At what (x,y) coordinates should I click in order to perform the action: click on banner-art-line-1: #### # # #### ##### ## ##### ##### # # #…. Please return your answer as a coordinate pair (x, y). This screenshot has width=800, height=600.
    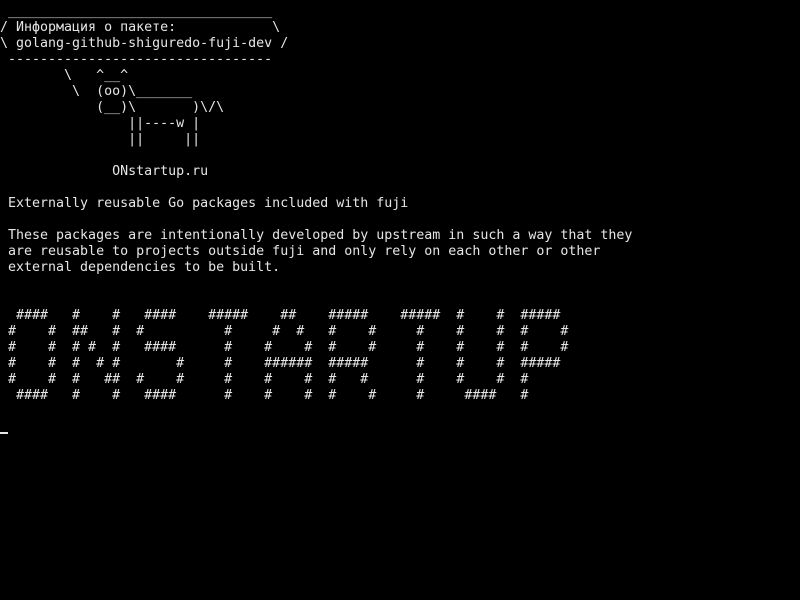
    Looking at the image, I should click on (280, 315).